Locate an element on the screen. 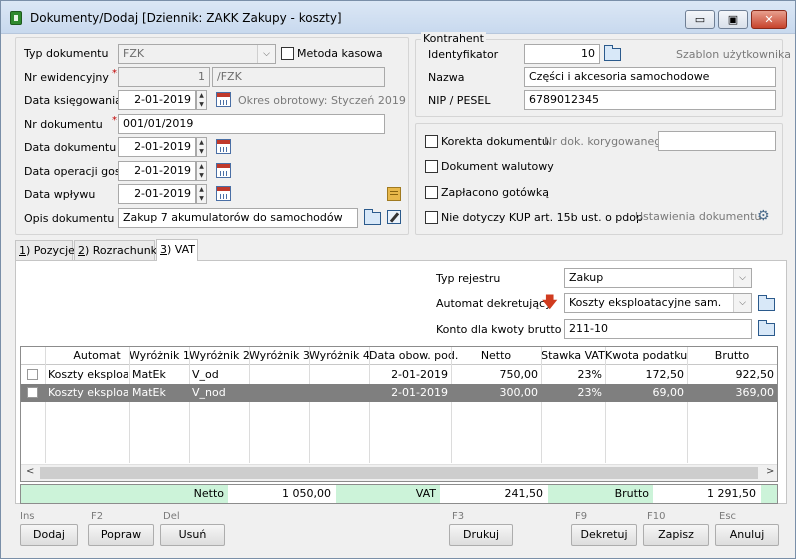  col-netto: Netto is located at coordinates (496, 355).